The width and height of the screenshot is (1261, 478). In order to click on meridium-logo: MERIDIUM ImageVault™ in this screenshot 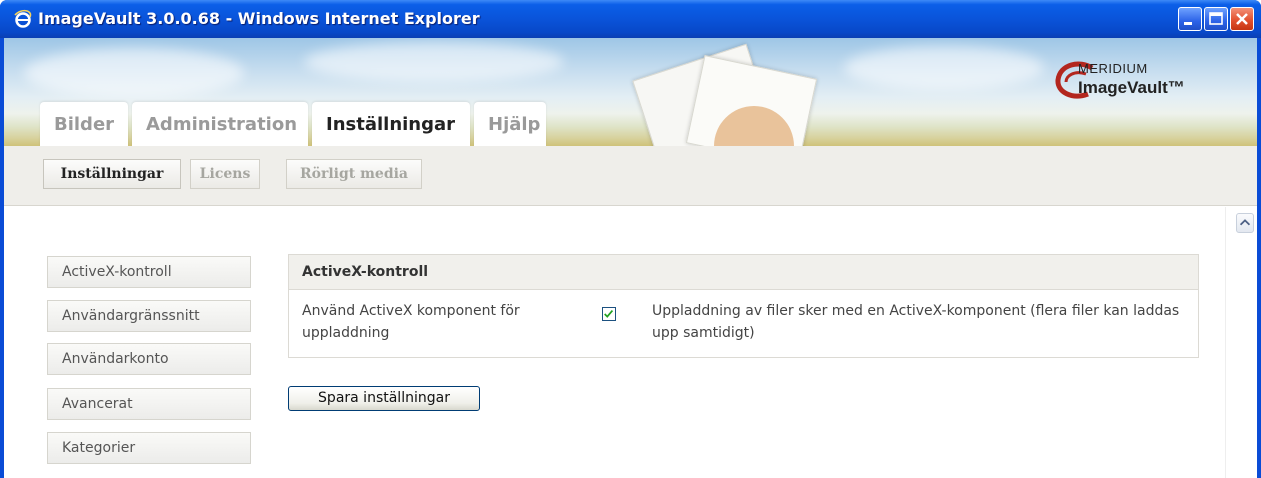, I will do `click(1150, 80)`.